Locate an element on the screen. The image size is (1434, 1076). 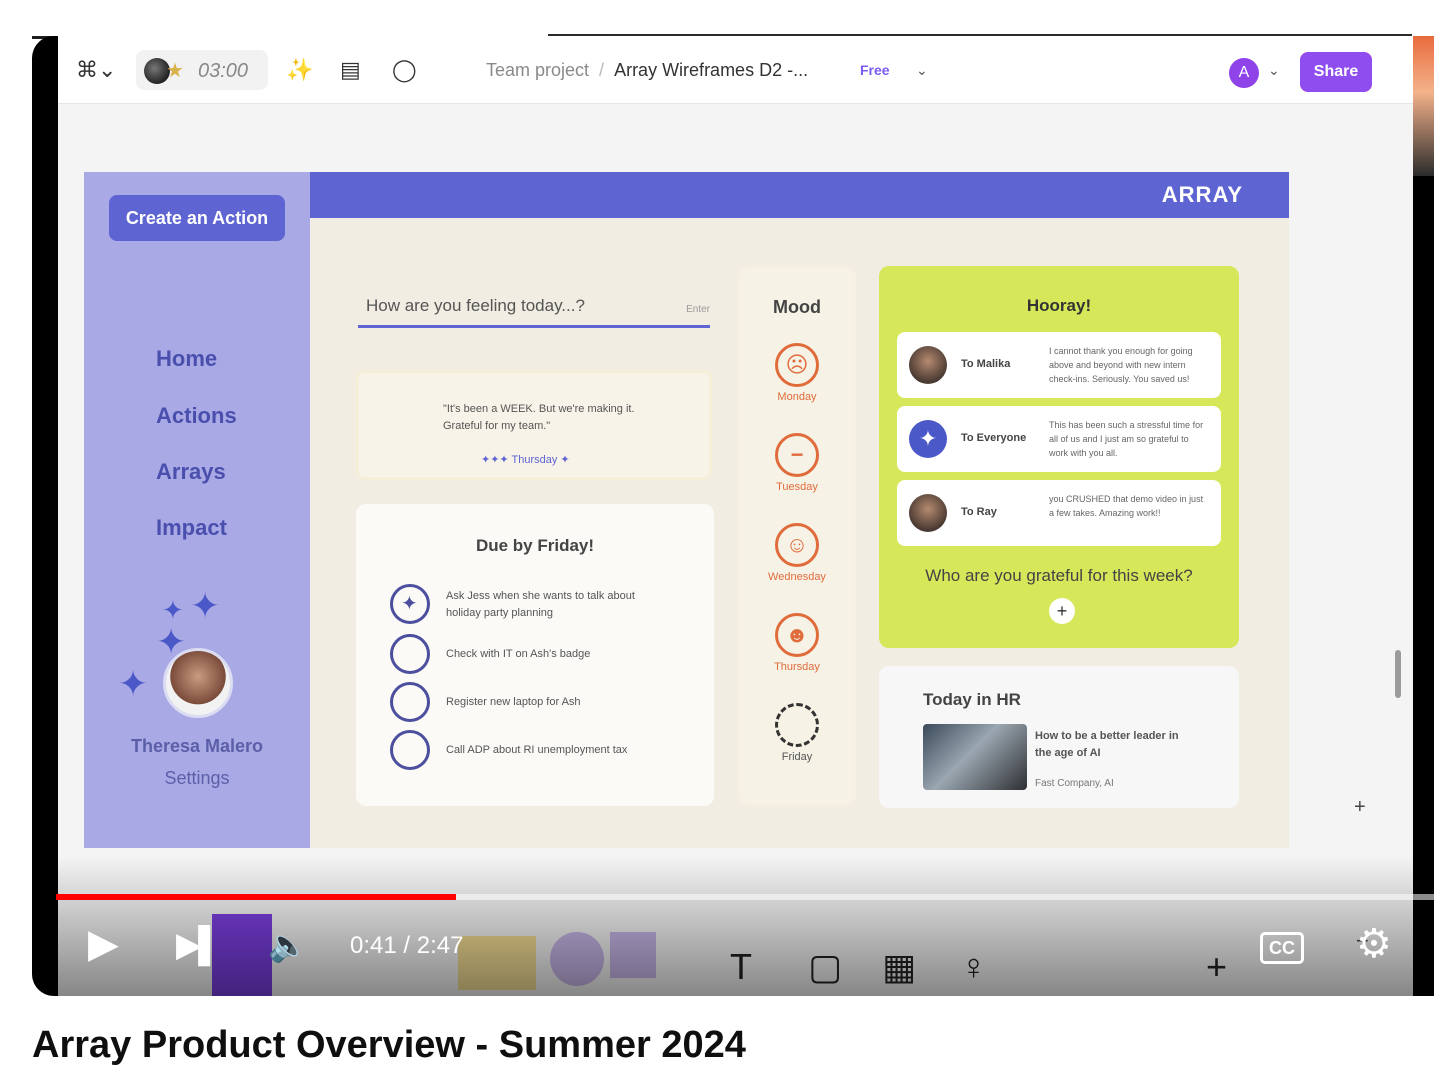
task-item: Call ADP about RI unemployment tax is located at coordinates (540, 750).